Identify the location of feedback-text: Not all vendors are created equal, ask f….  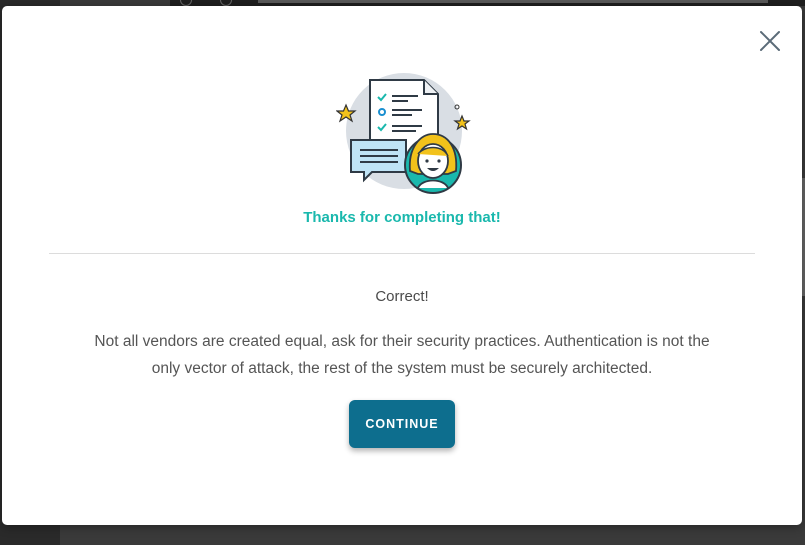
(402, 355).